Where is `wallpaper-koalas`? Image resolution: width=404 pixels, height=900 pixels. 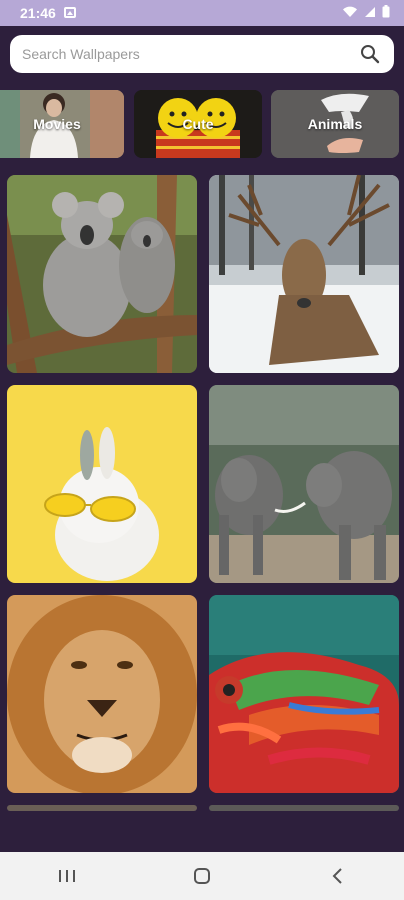
wallpaper-koalas is located at coordinates (102, 274).